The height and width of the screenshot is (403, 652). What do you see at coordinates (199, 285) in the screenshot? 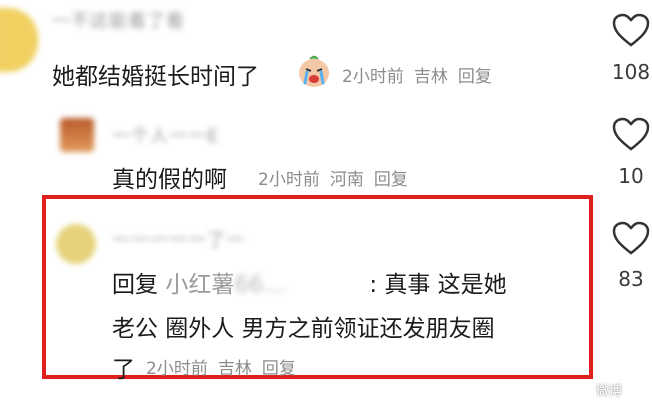
I see `reply-target-name: 小红薯` at bounding box center [199, 285].